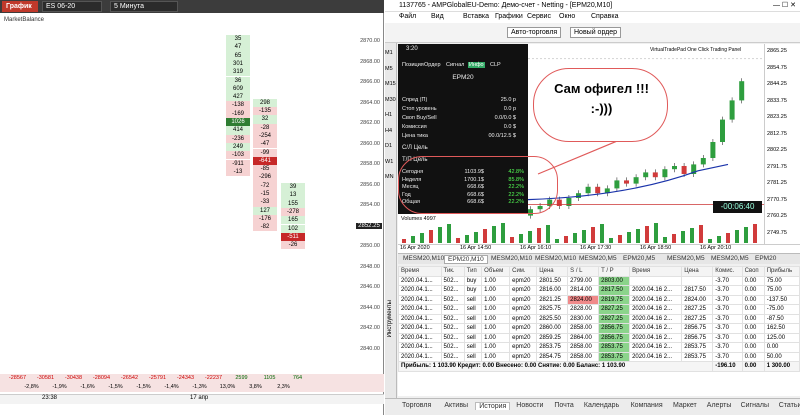 This screenshot has height=415, width=800. What do you see at coordinates (598, 258) in the screenshot?
I see `chart-tab-4: MESM20,M5` at bounding box center [598, 258].